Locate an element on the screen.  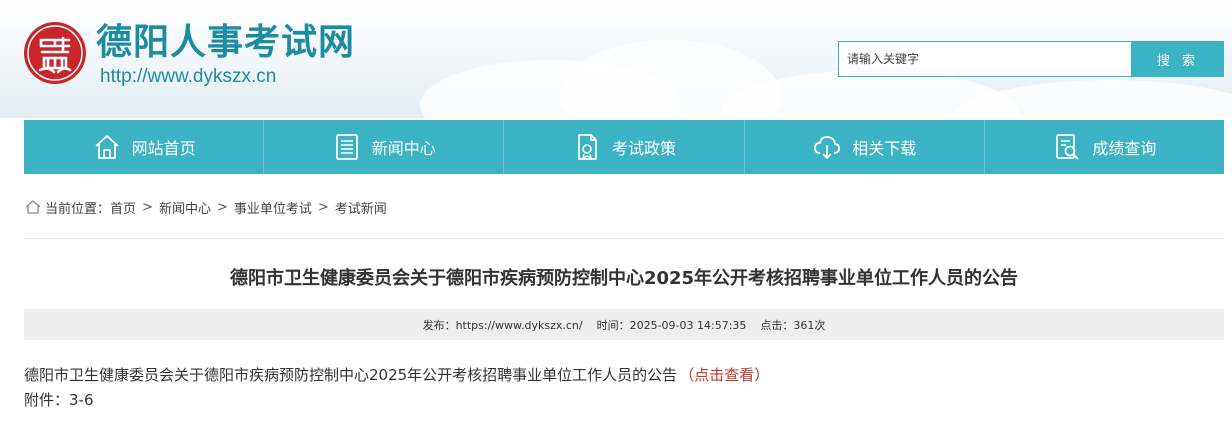
nav-item-news: 新闻中心 is located at coordinates (383, 147).